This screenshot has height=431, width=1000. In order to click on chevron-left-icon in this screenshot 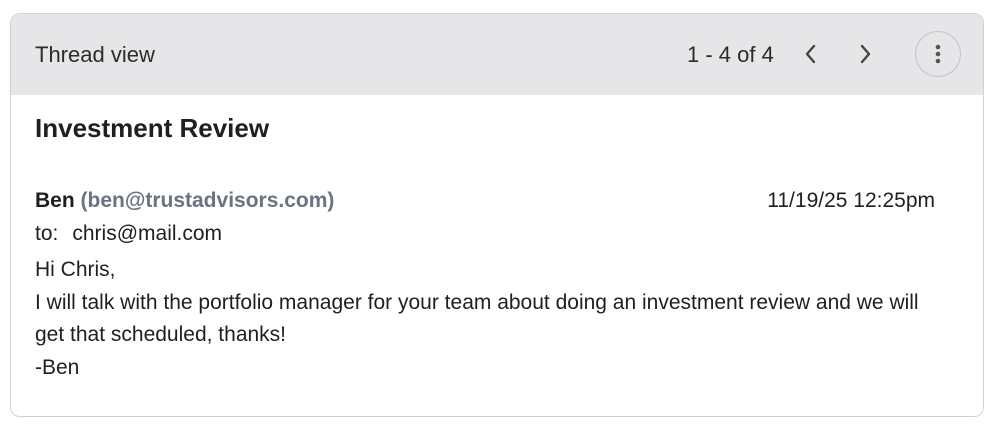, I will do `click(810, 54)`.